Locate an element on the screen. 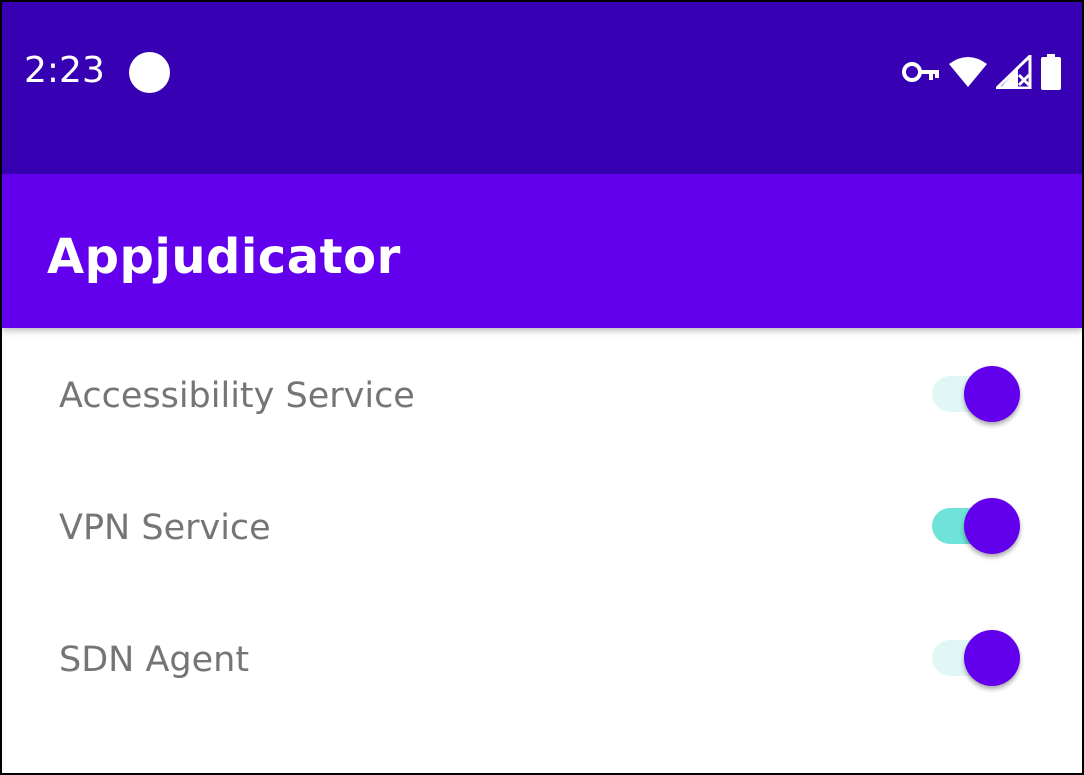 The height and width of the screenshot is (775, 1084). notification-dot-icon is located at coordinates (149, 72).